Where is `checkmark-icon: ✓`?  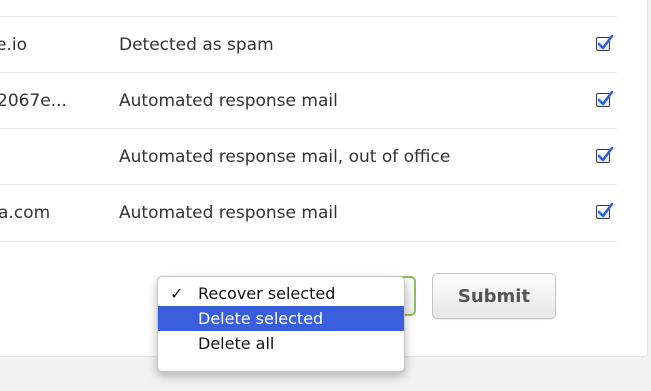 checkmark-icon: ✓ is located at coordinates (177, 293).